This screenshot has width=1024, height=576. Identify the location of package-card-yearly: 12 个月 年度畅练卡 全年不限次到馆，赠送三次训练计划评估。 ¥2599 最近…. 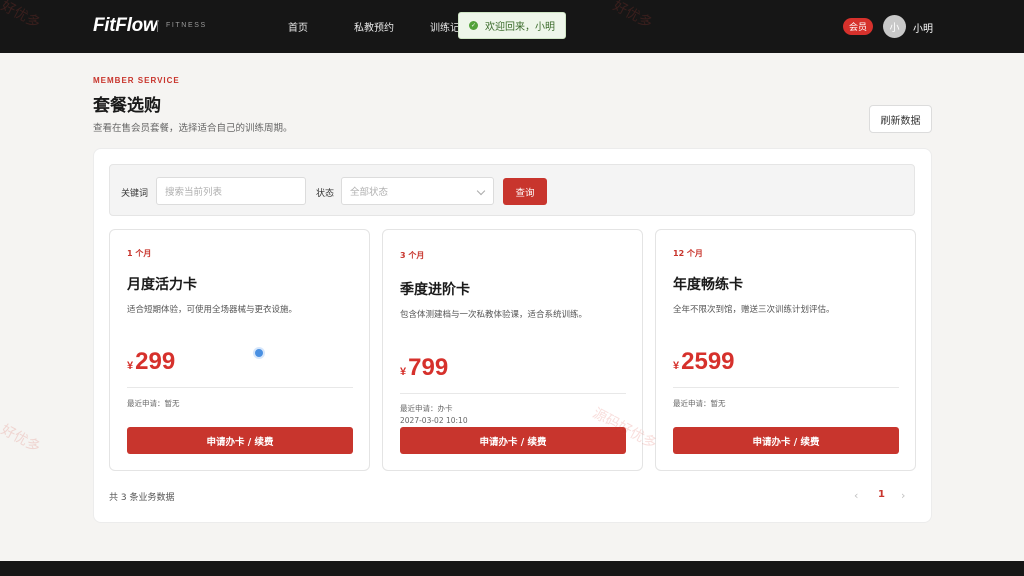
(785, 350).